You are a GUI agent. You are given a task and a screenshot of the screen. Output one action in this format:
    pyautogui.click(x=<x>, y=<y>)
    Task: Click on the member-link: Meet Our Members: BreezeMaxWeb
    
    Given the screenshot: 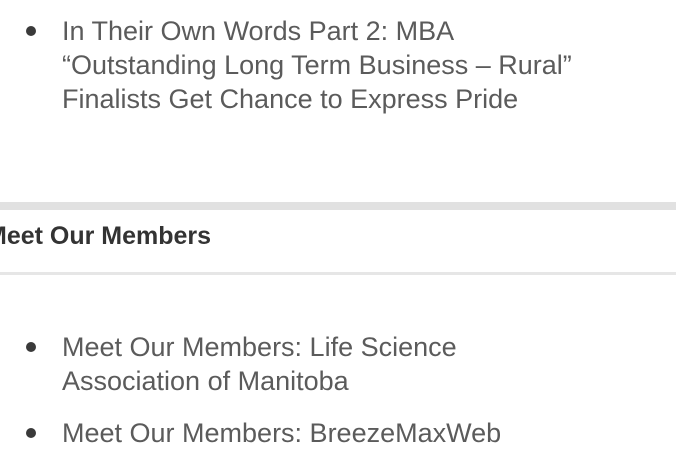 What is the action you would take?
    pyautogui.click(x=322, y=433)
    